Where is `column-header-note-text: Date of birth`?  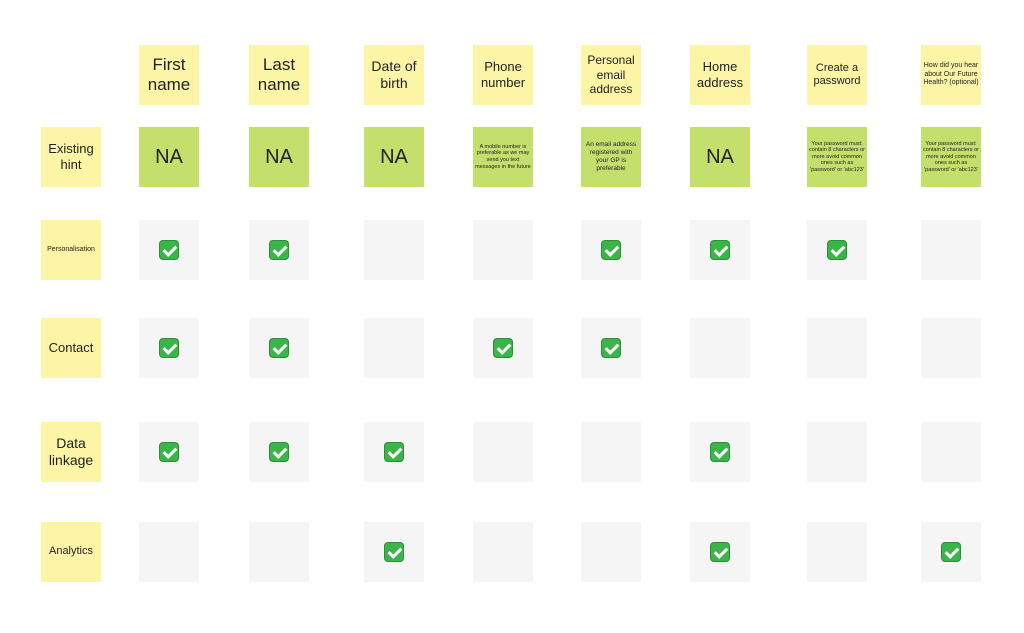
column-header-note-text: Date of birth is located at coordinates (394, 74).